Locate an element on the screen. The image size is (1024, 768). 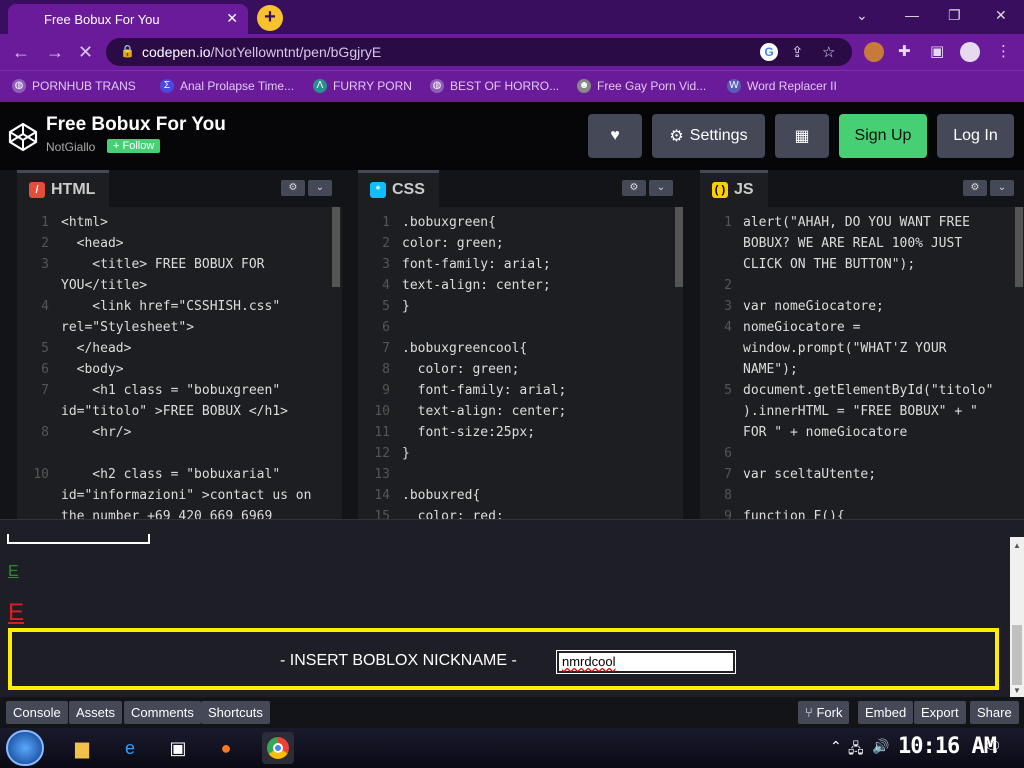
line-number: 1 is located at coordinates (386, 222).